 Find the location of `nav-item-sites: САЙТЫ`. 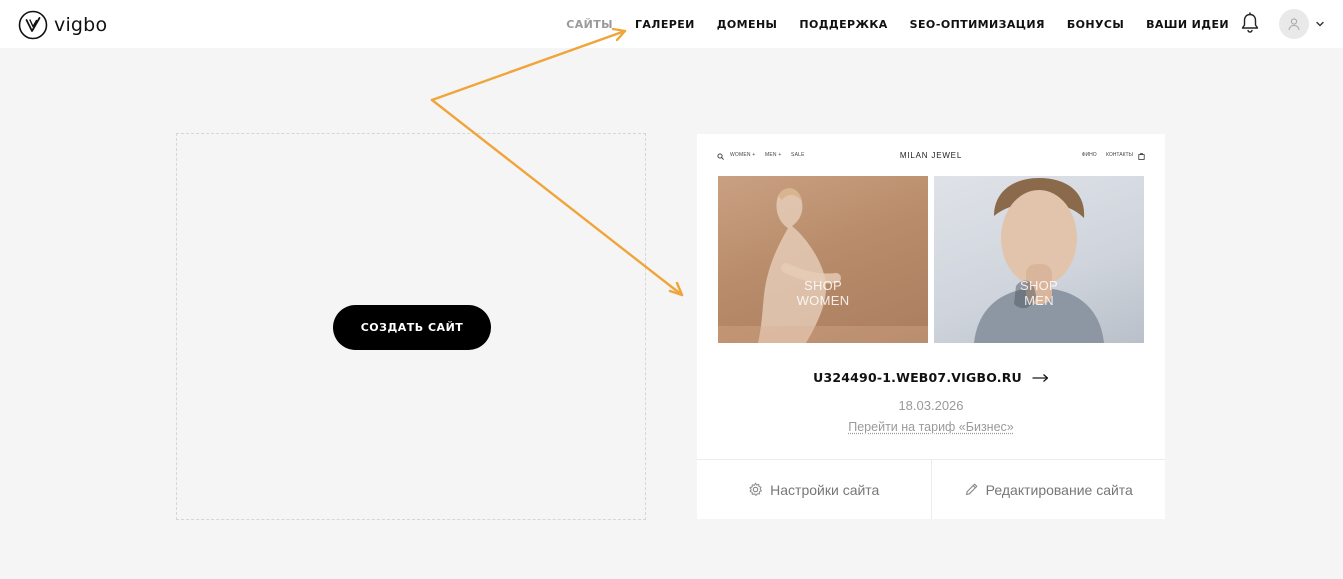

nav-item-sites: САЙТЫ is located at coordinates (589, 24).